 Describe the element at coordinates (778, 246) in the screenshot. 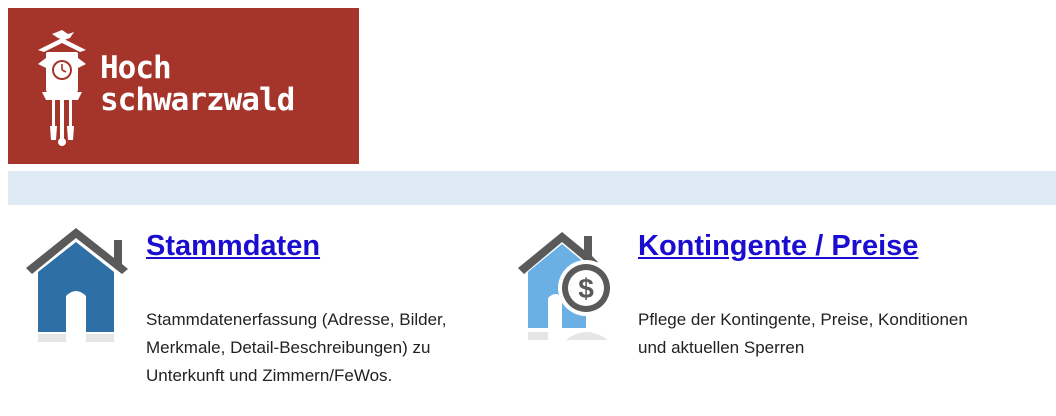

I see `kontingente-preise-link: Kontingente / Preise` at that location.